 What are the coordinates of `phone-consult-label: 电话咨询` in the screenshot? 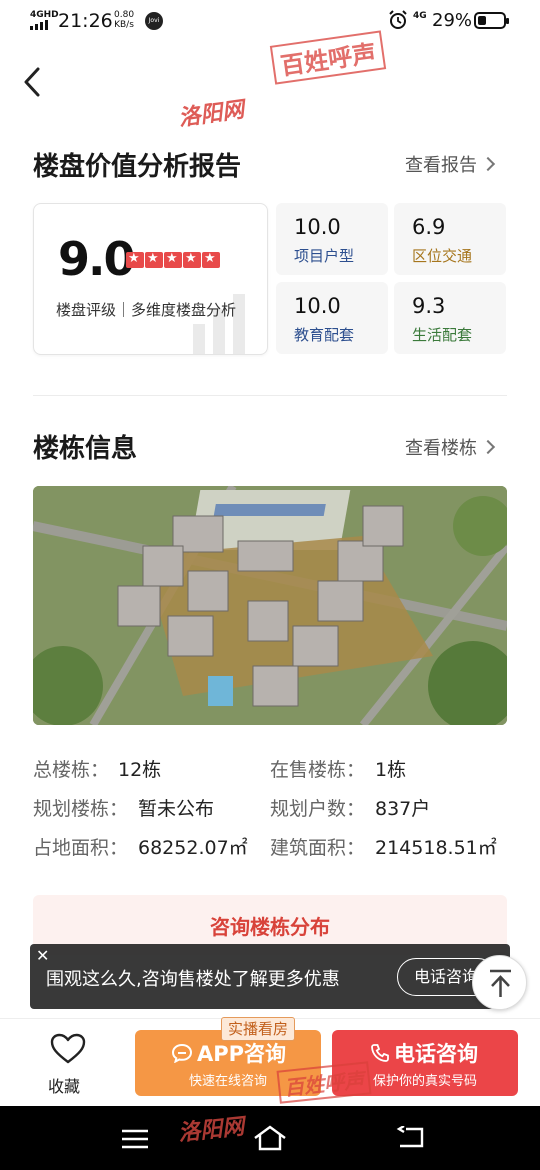 It's located at (424, 1053).